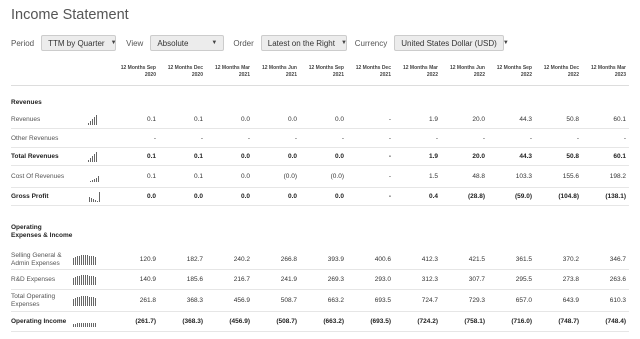 Image resolution: width=640 pixels, height=339 pixels. What do you see at coordinates (509, 72) in the screenshot?
I see `column-header: 12 Months Sep 2022` at bounding box center [509, 72].